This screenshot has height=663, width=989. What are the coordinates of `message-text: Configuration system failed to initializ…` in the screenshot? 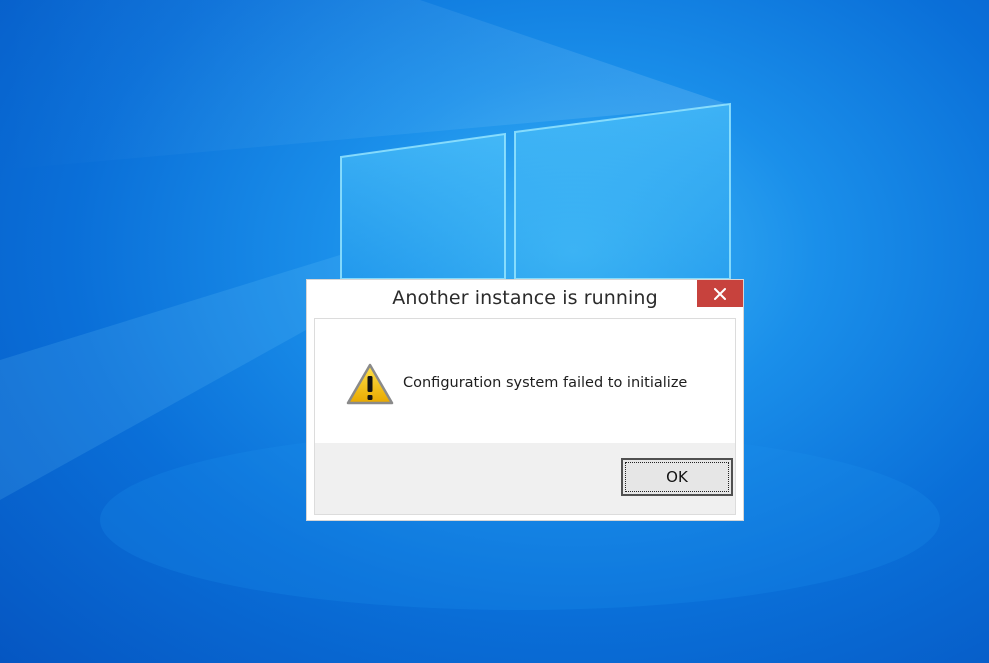 It's located at (545, 383).